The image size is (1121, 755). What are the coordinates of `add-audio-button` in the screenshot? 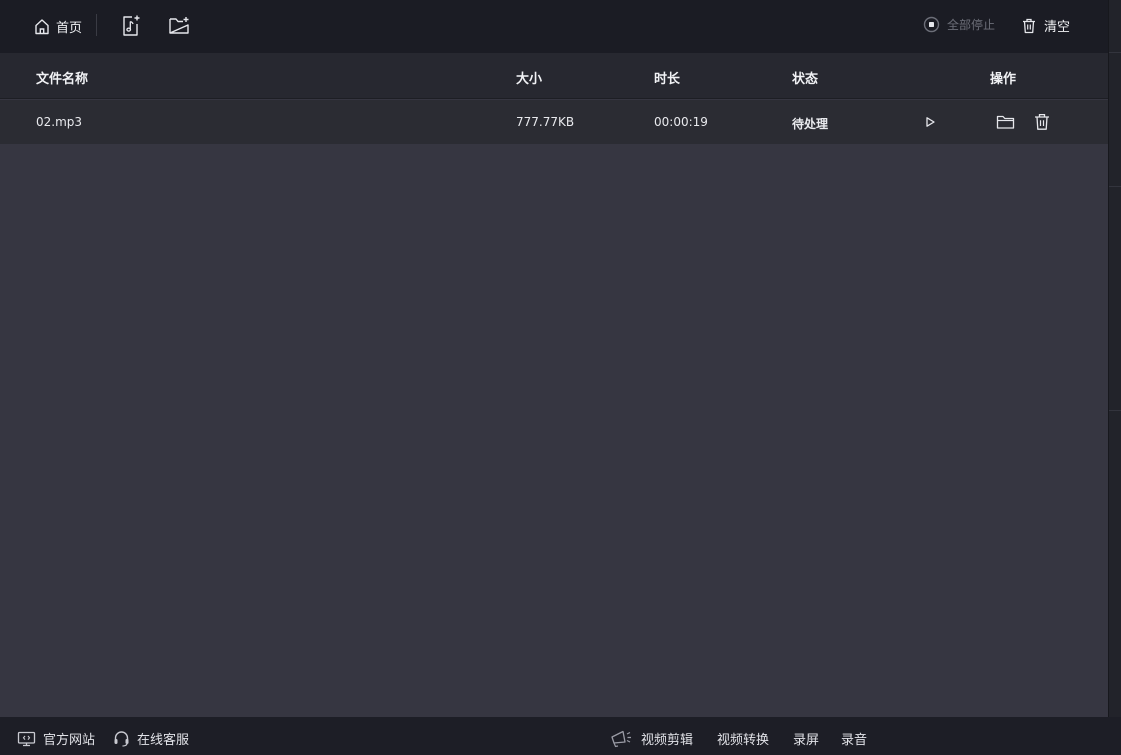 It's located at (131, 25).